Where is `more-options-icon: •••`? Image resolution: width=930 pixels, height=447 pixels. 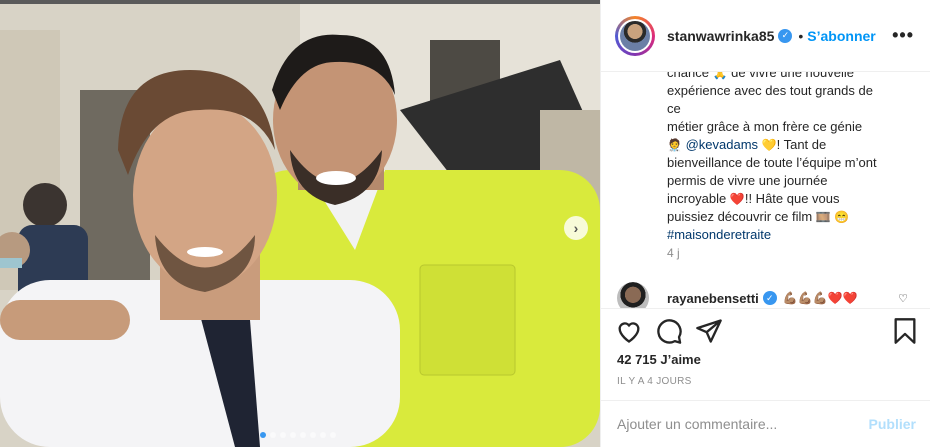
more-options-icon: ••• is located at coordinates (903, 35).